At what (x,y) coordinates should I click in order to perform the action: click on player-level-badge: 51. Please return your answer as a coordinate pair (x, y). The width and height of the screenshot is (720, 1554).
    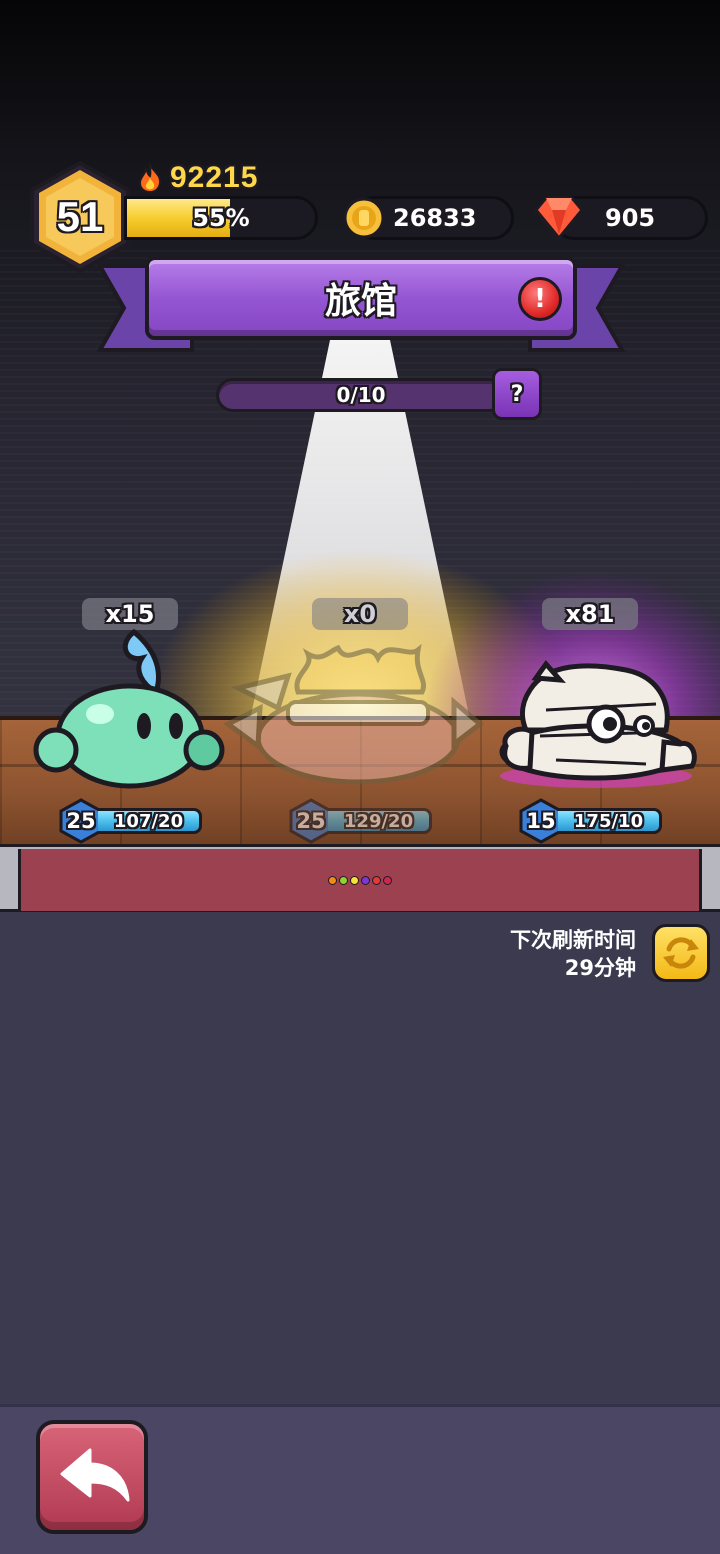
    Looking at the image, I should click on (80, 217).